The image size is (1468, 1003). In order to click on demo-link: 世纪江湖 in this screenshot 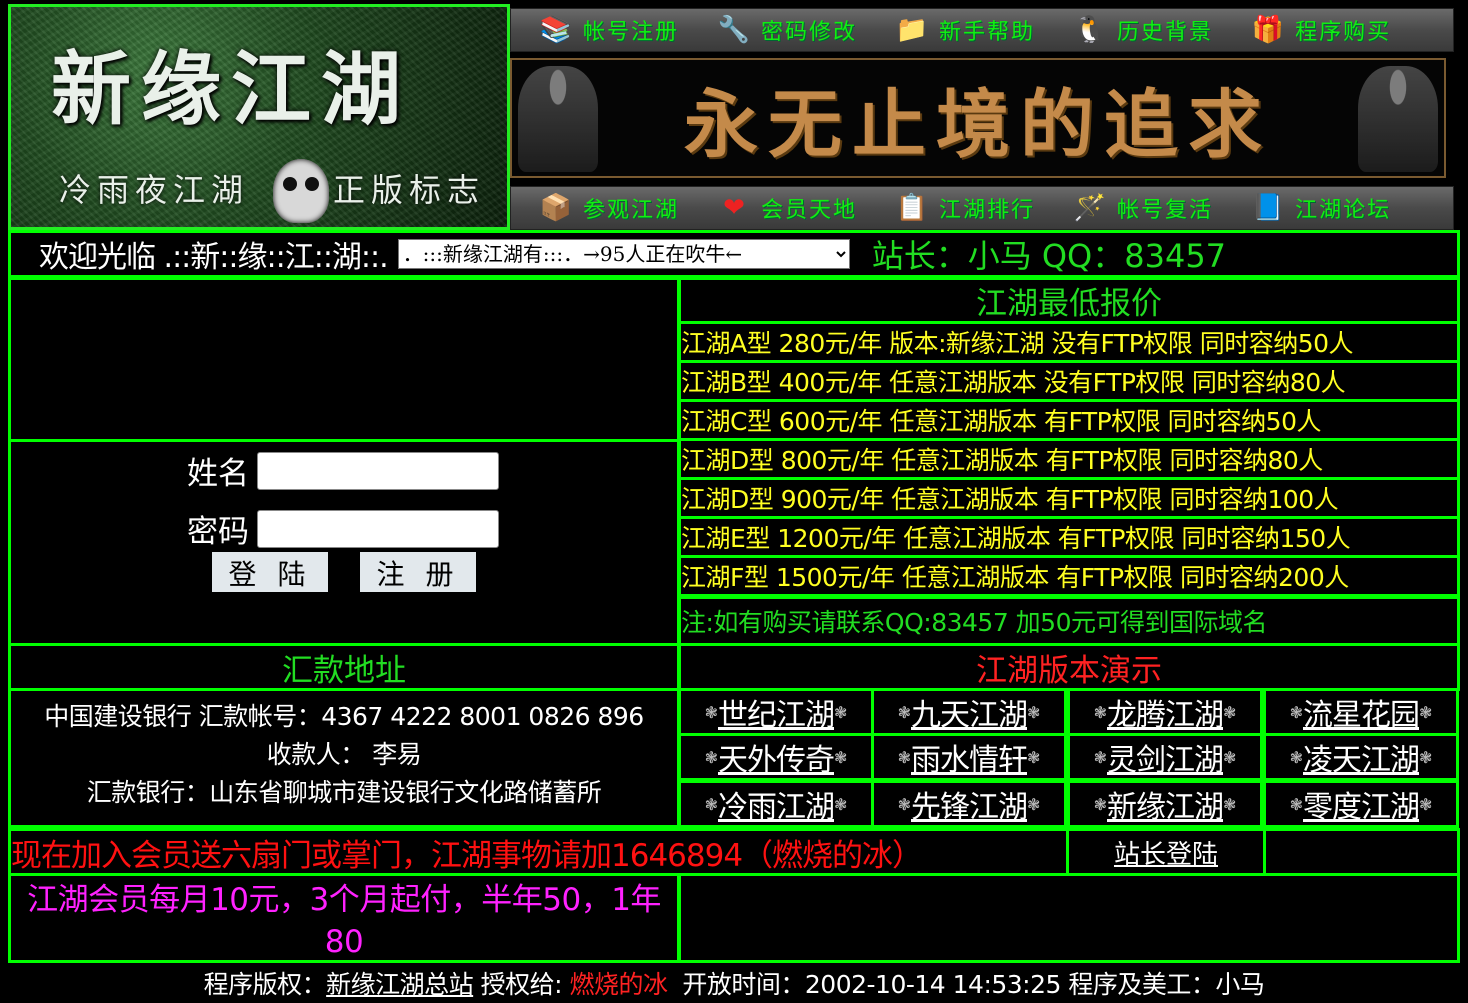, I will do `click(776, 712)`.